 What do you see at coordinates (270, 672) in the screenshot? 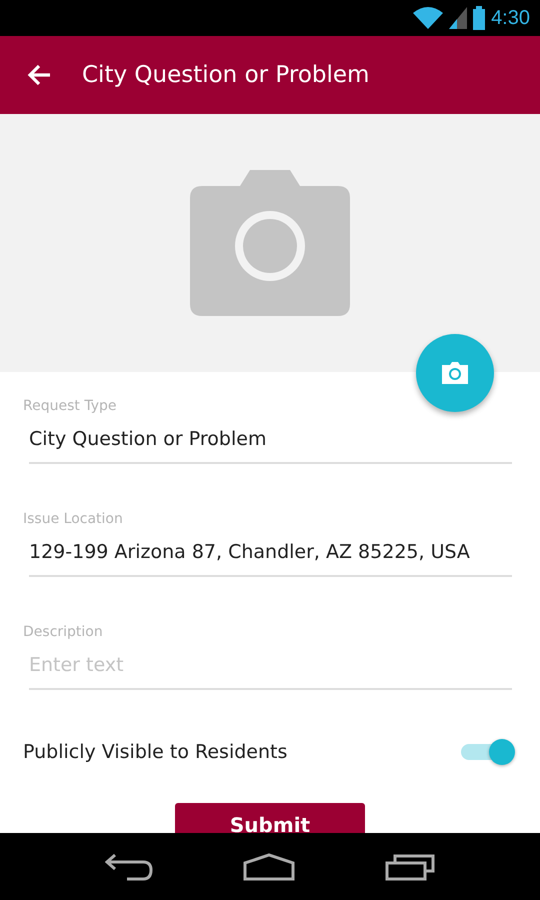
I see `text-field: Enter text` at bounding box center [270, 672].